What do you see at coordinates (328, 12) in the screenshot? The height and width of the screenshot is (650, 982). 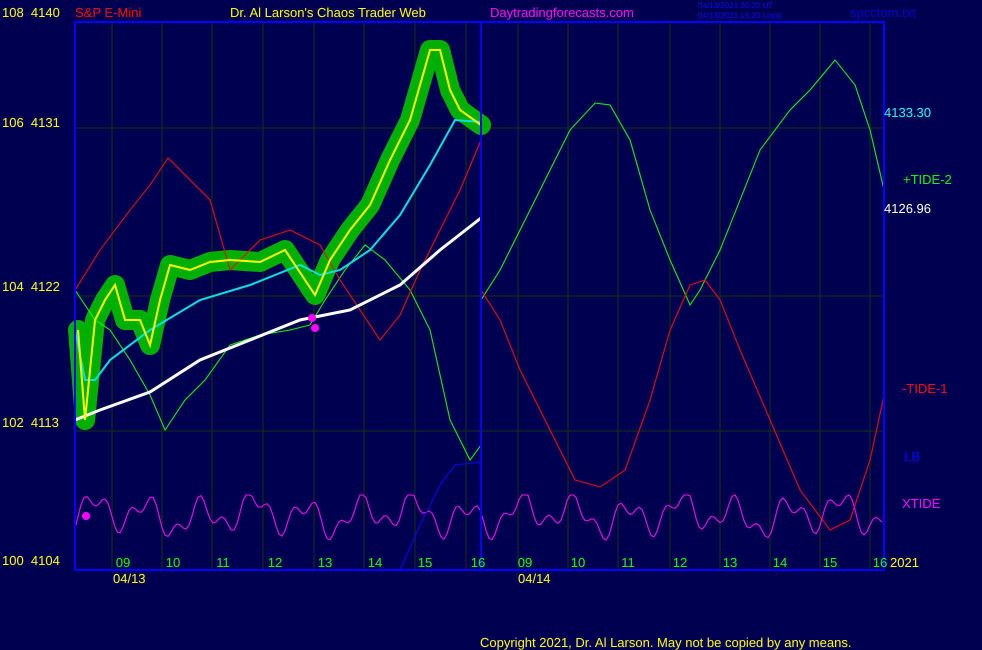 I see `page-title: Dr. Al Larson's Chaos Trader Web` at bounding box center [328, 12].